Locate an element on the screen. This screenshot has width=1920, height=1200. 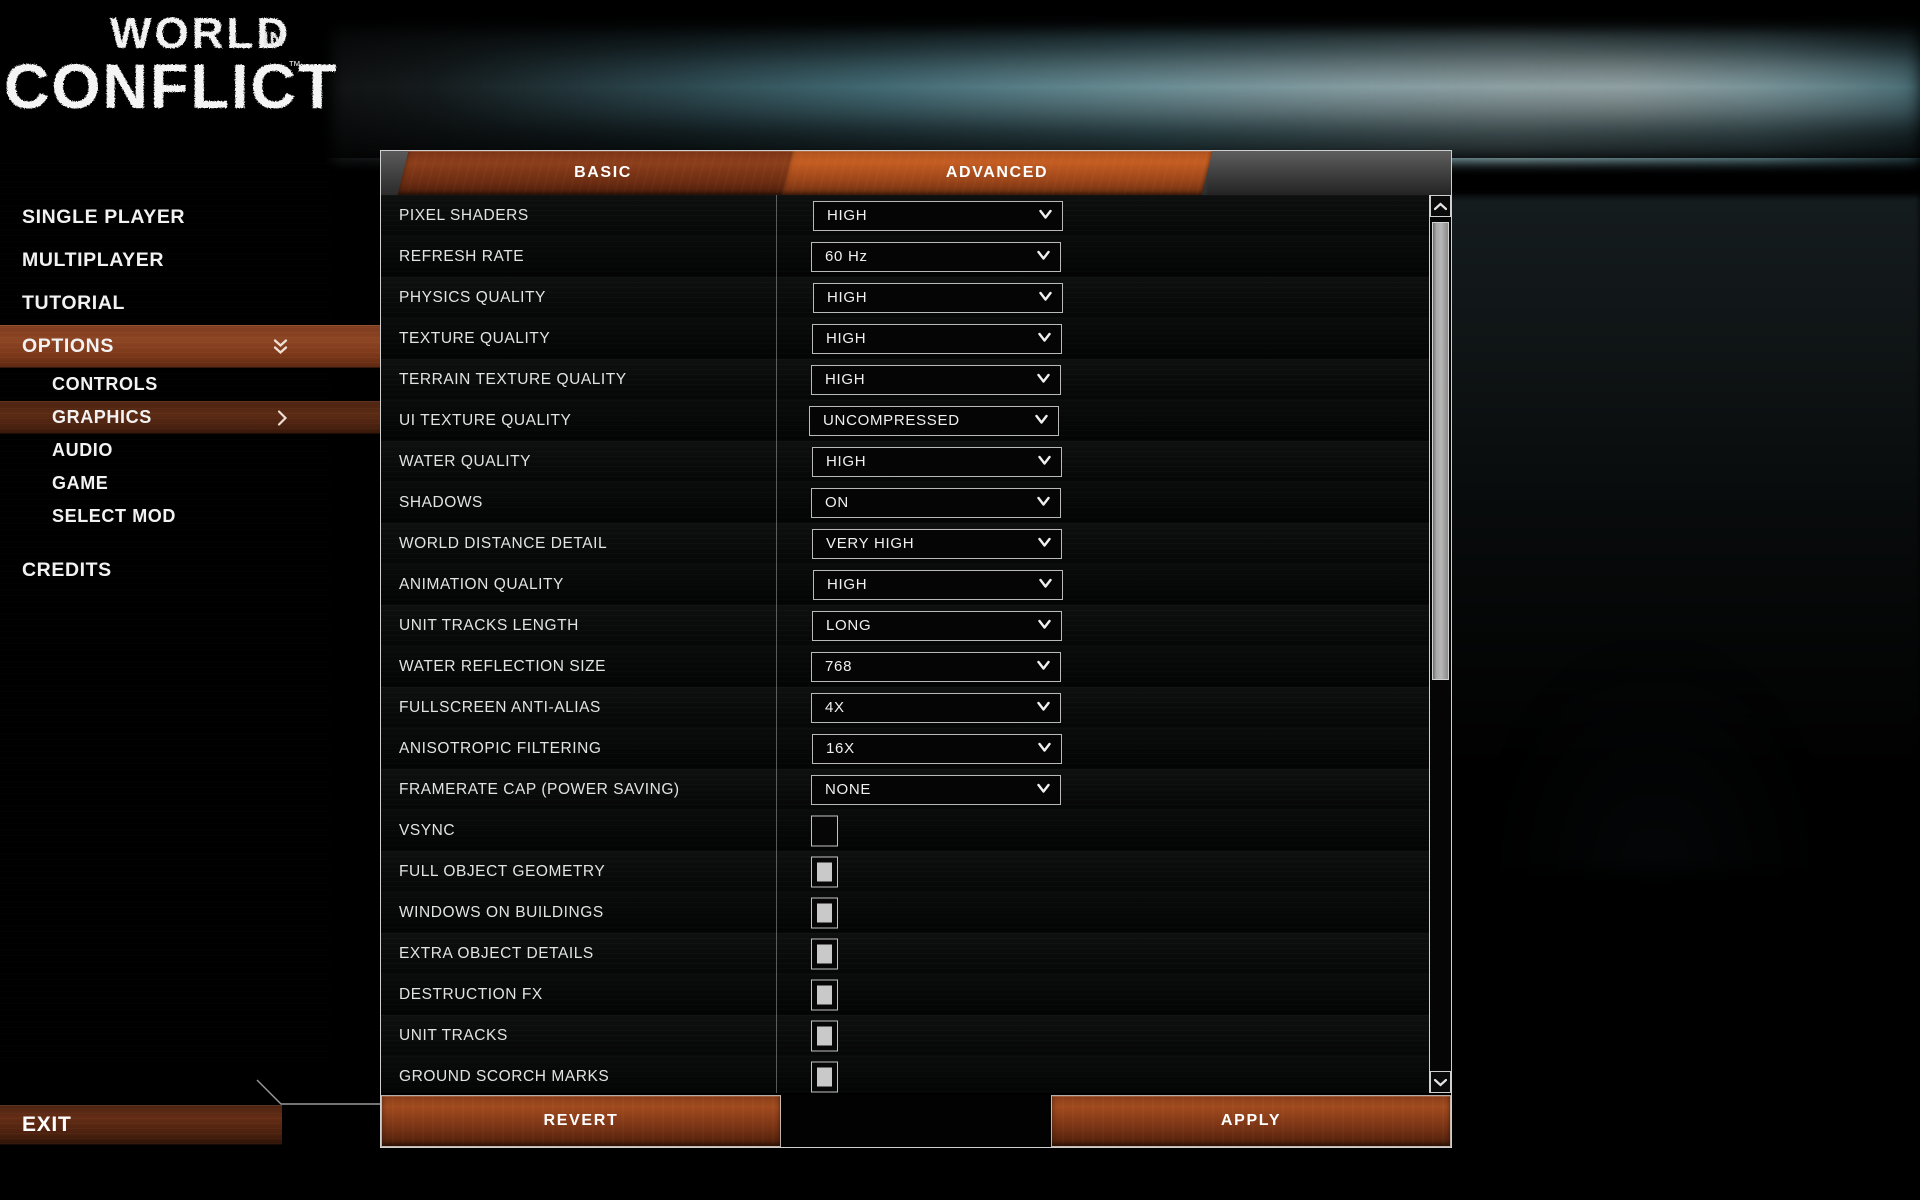
setting-row: WATER QUALITY HIGH is located at coordinates (910, 461).